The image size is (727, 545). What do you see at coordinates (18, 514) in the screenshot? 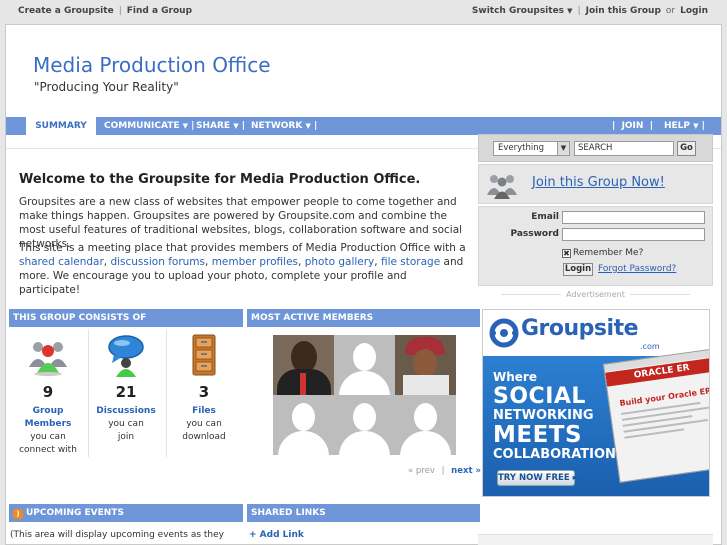
I see `rss-icon: )` at bounding box center [18, 514].